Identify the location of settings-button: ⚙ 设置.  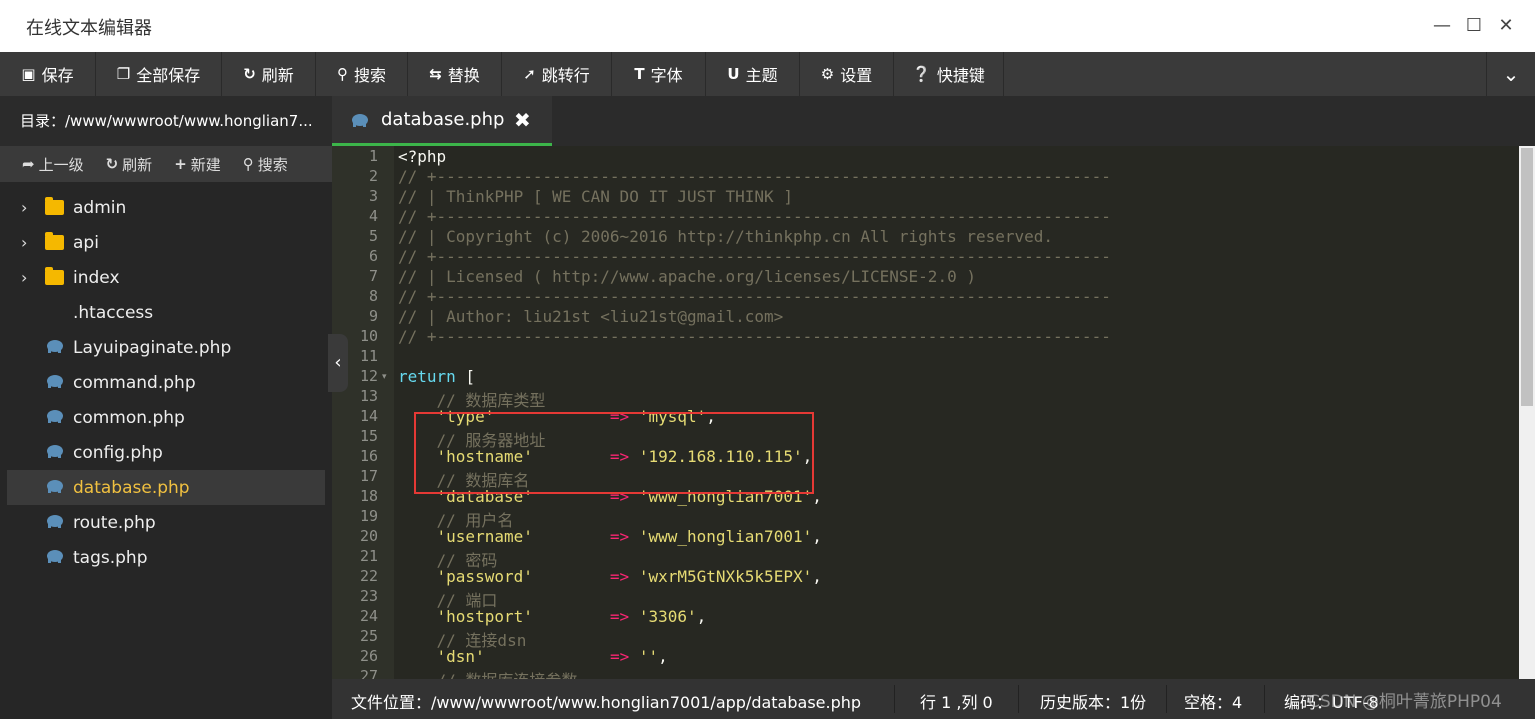
(847, 74).